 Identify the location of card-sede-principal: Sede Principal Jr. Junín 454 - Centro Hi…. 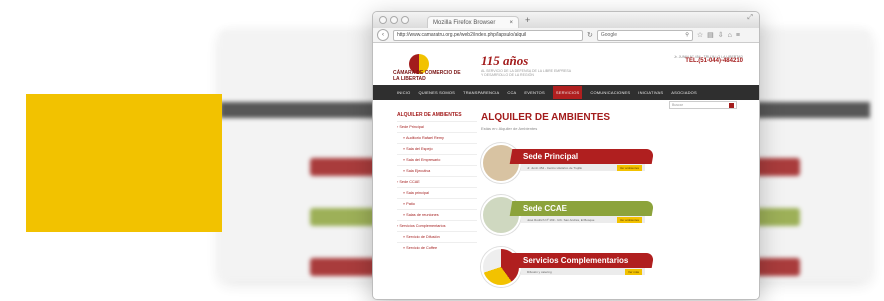
(606, 161).